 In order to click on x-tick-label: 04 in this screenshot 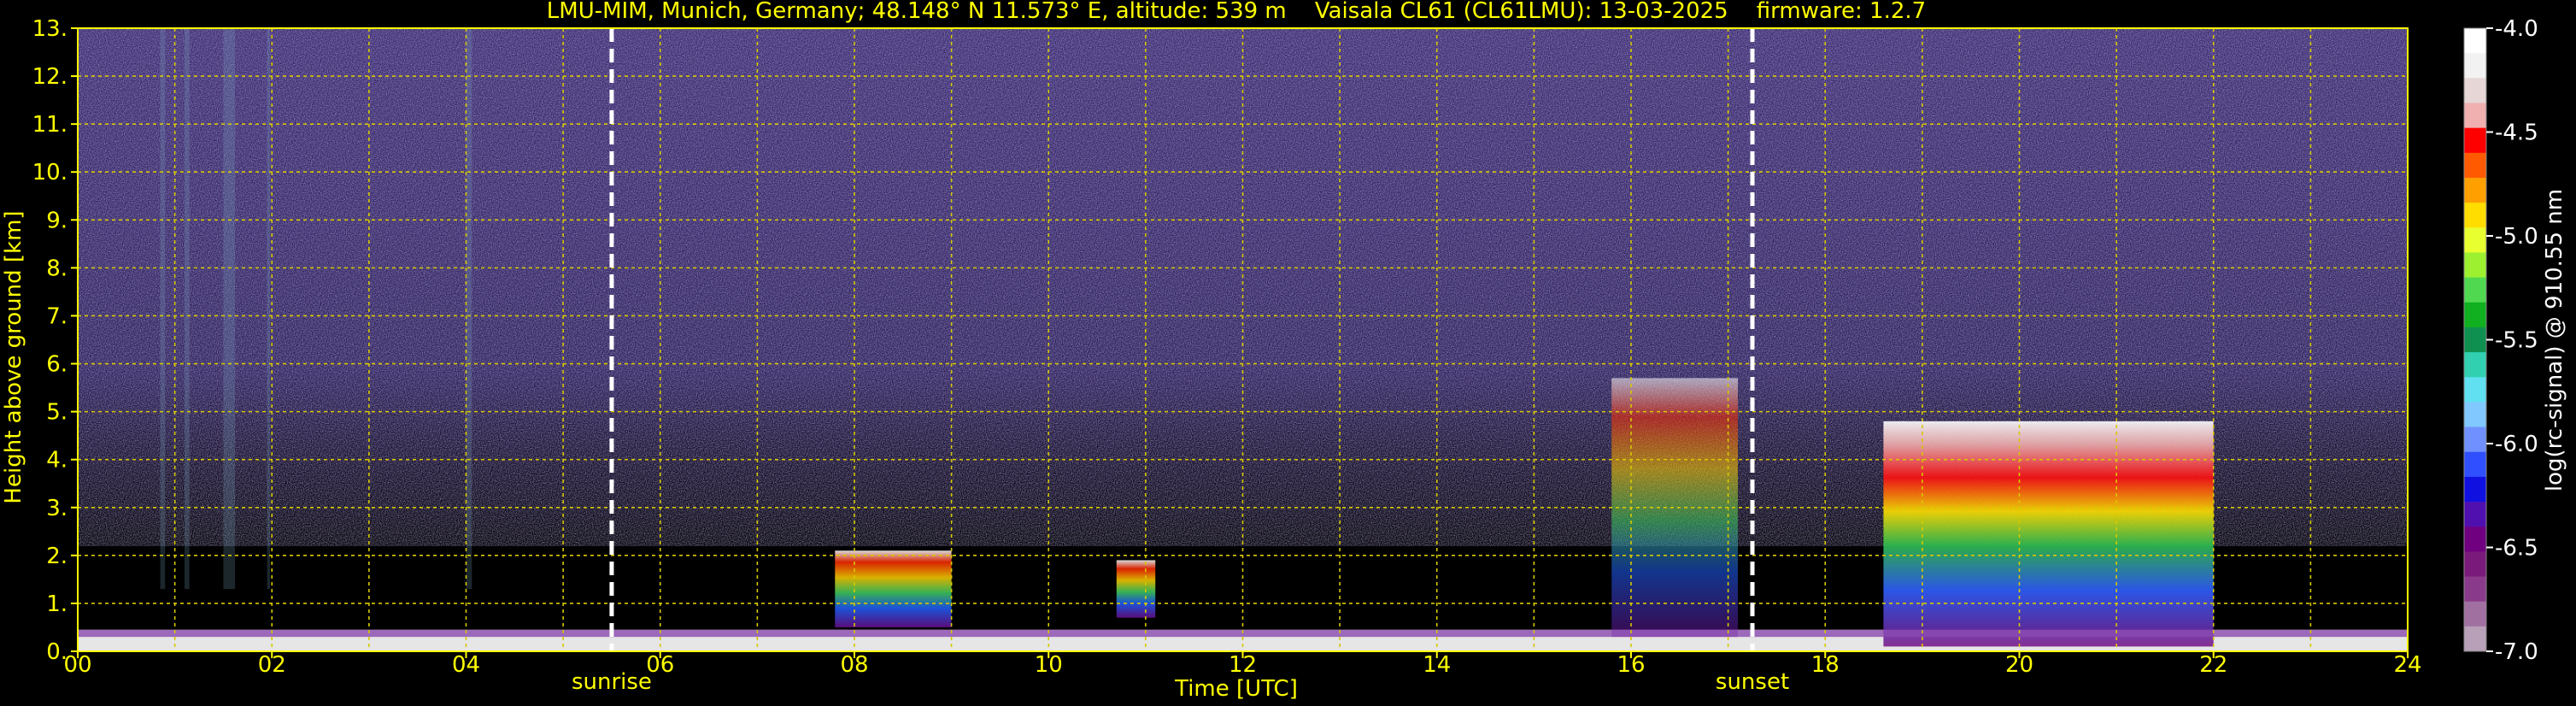, I will do `click(466, 665)`.